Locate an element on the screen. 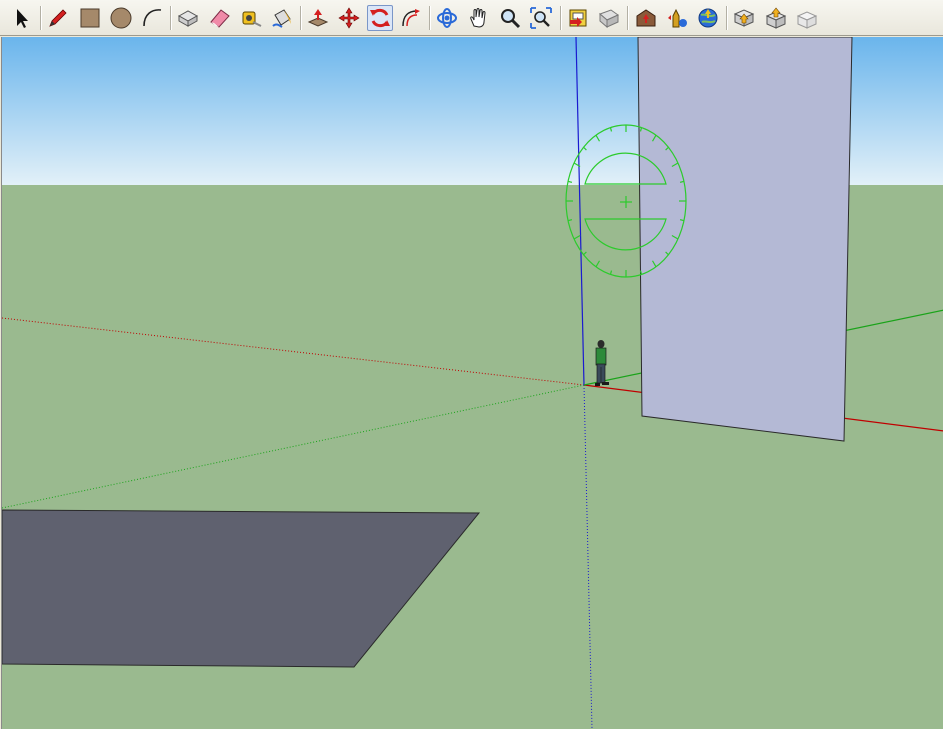 This screenshot has width=943, height=729. arc-icon is located at coordinates (152, 18).